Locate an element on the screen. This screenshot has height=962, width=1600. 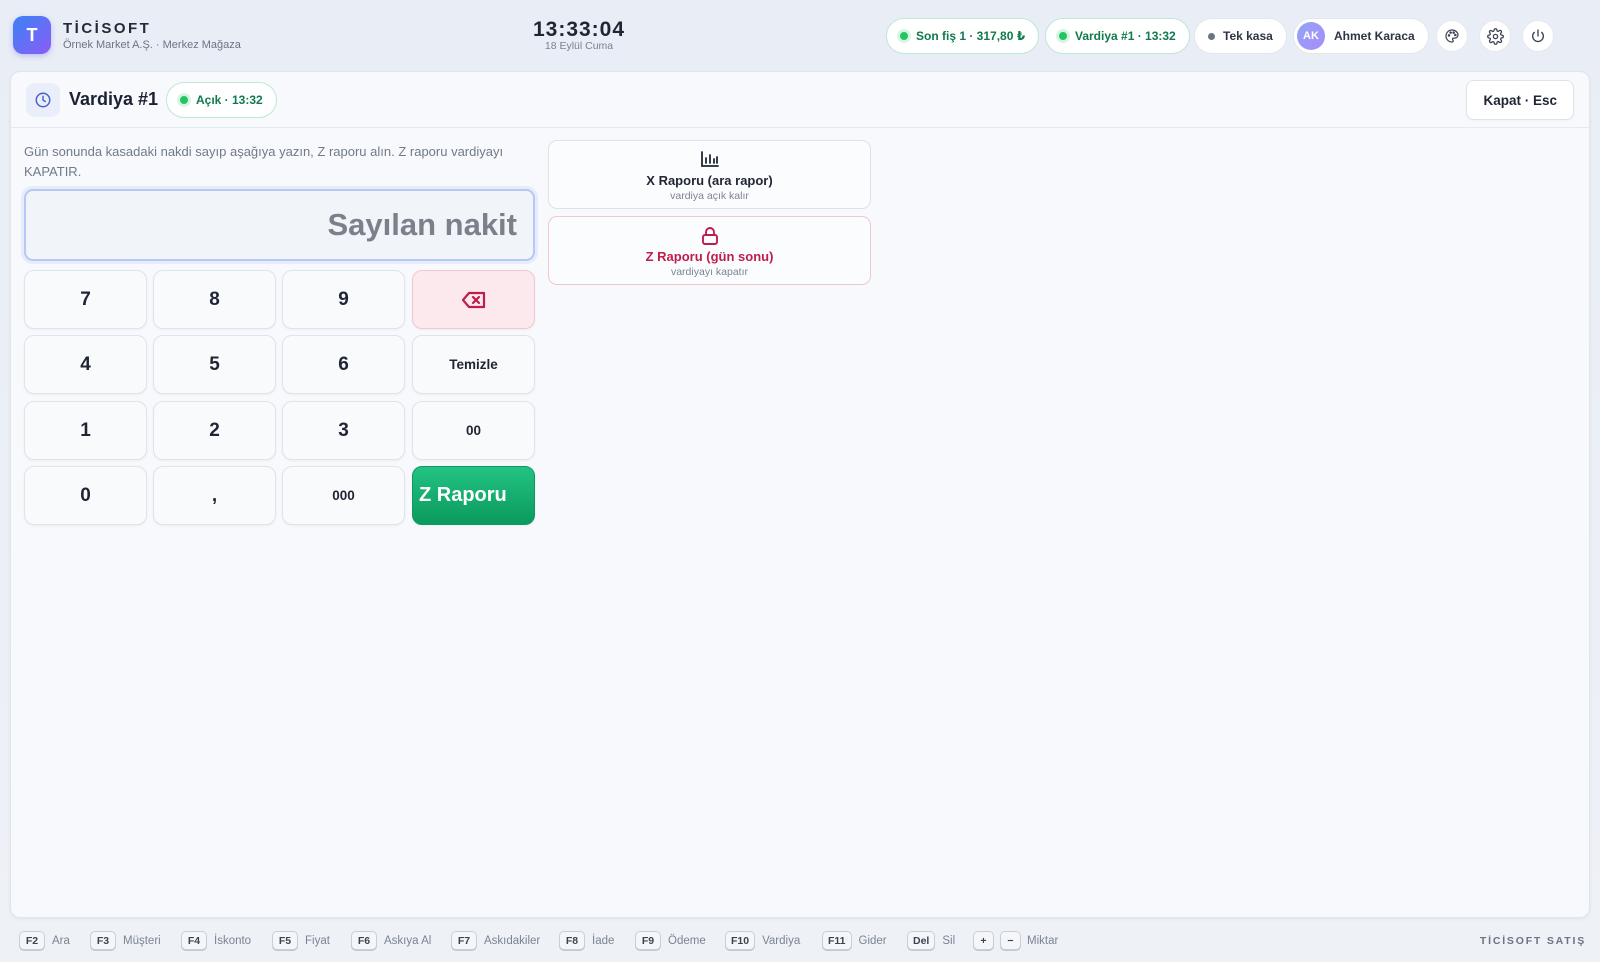
app-logo: T is located at coordinates (32, 35).